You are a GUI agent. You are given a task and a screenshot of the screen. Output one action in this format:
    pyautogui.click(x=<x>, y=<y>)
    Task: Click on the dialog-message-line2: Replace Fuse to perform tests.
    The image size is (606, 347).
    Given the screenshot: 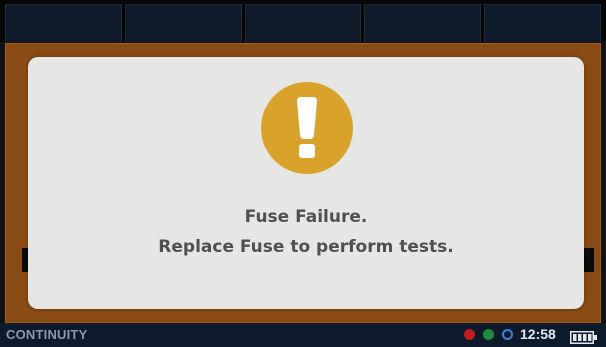 What is the action you would take?
    pyautogui.click(x=306, y=247)
    